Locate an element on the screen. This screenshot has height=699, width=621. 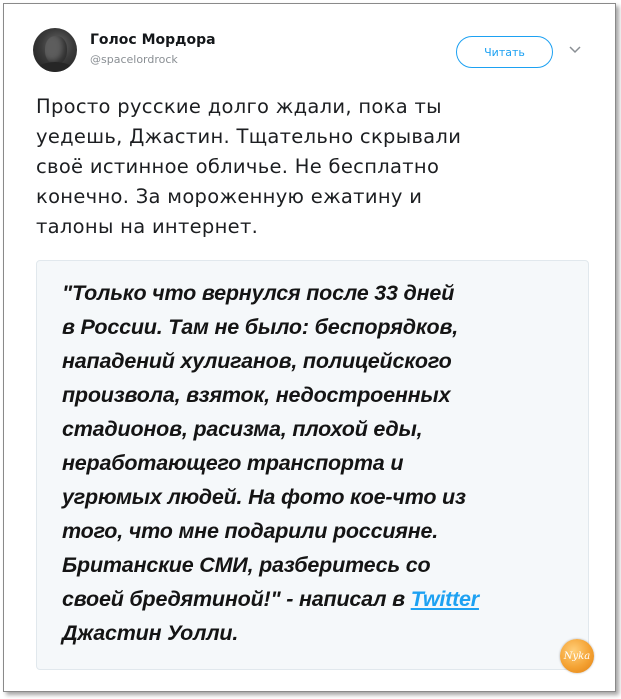
quote-line: Джастин Уолли. is located at coordinates (150, 633).